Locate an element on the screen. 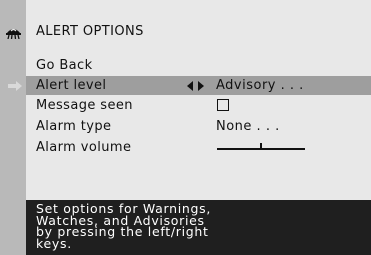 Image resolution: width=371 pixels, height=255 pixels. slider-thumb is located at coordinates (261, 146).